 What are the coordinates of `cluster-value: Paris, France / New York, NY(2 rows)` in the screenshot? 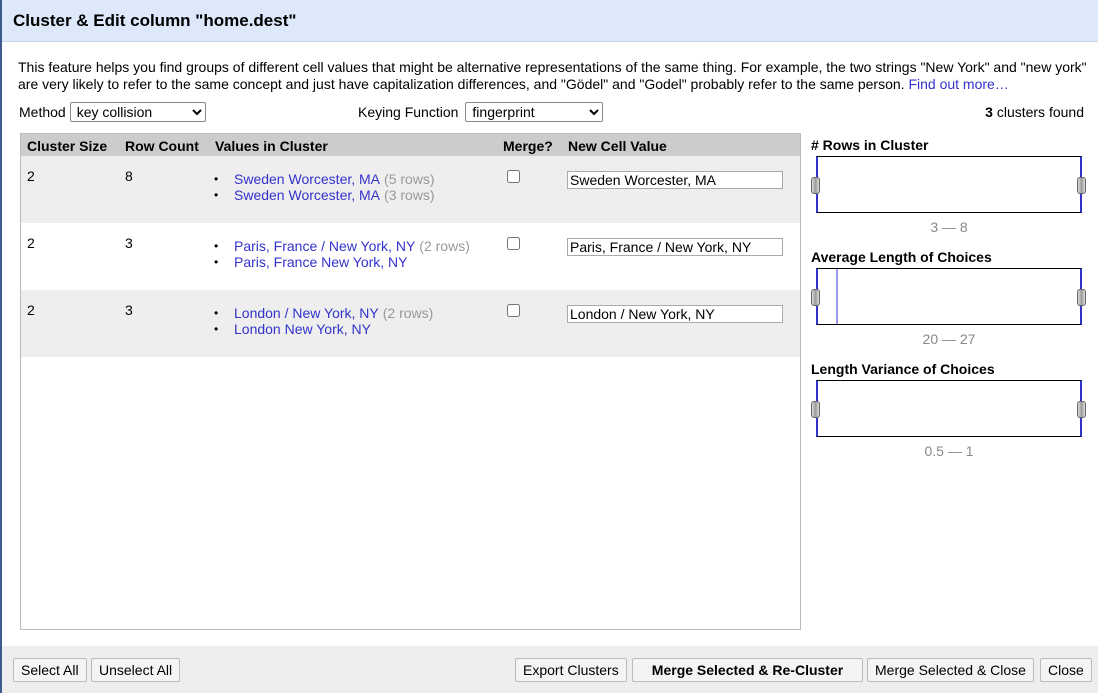 It's located at (343, 246).